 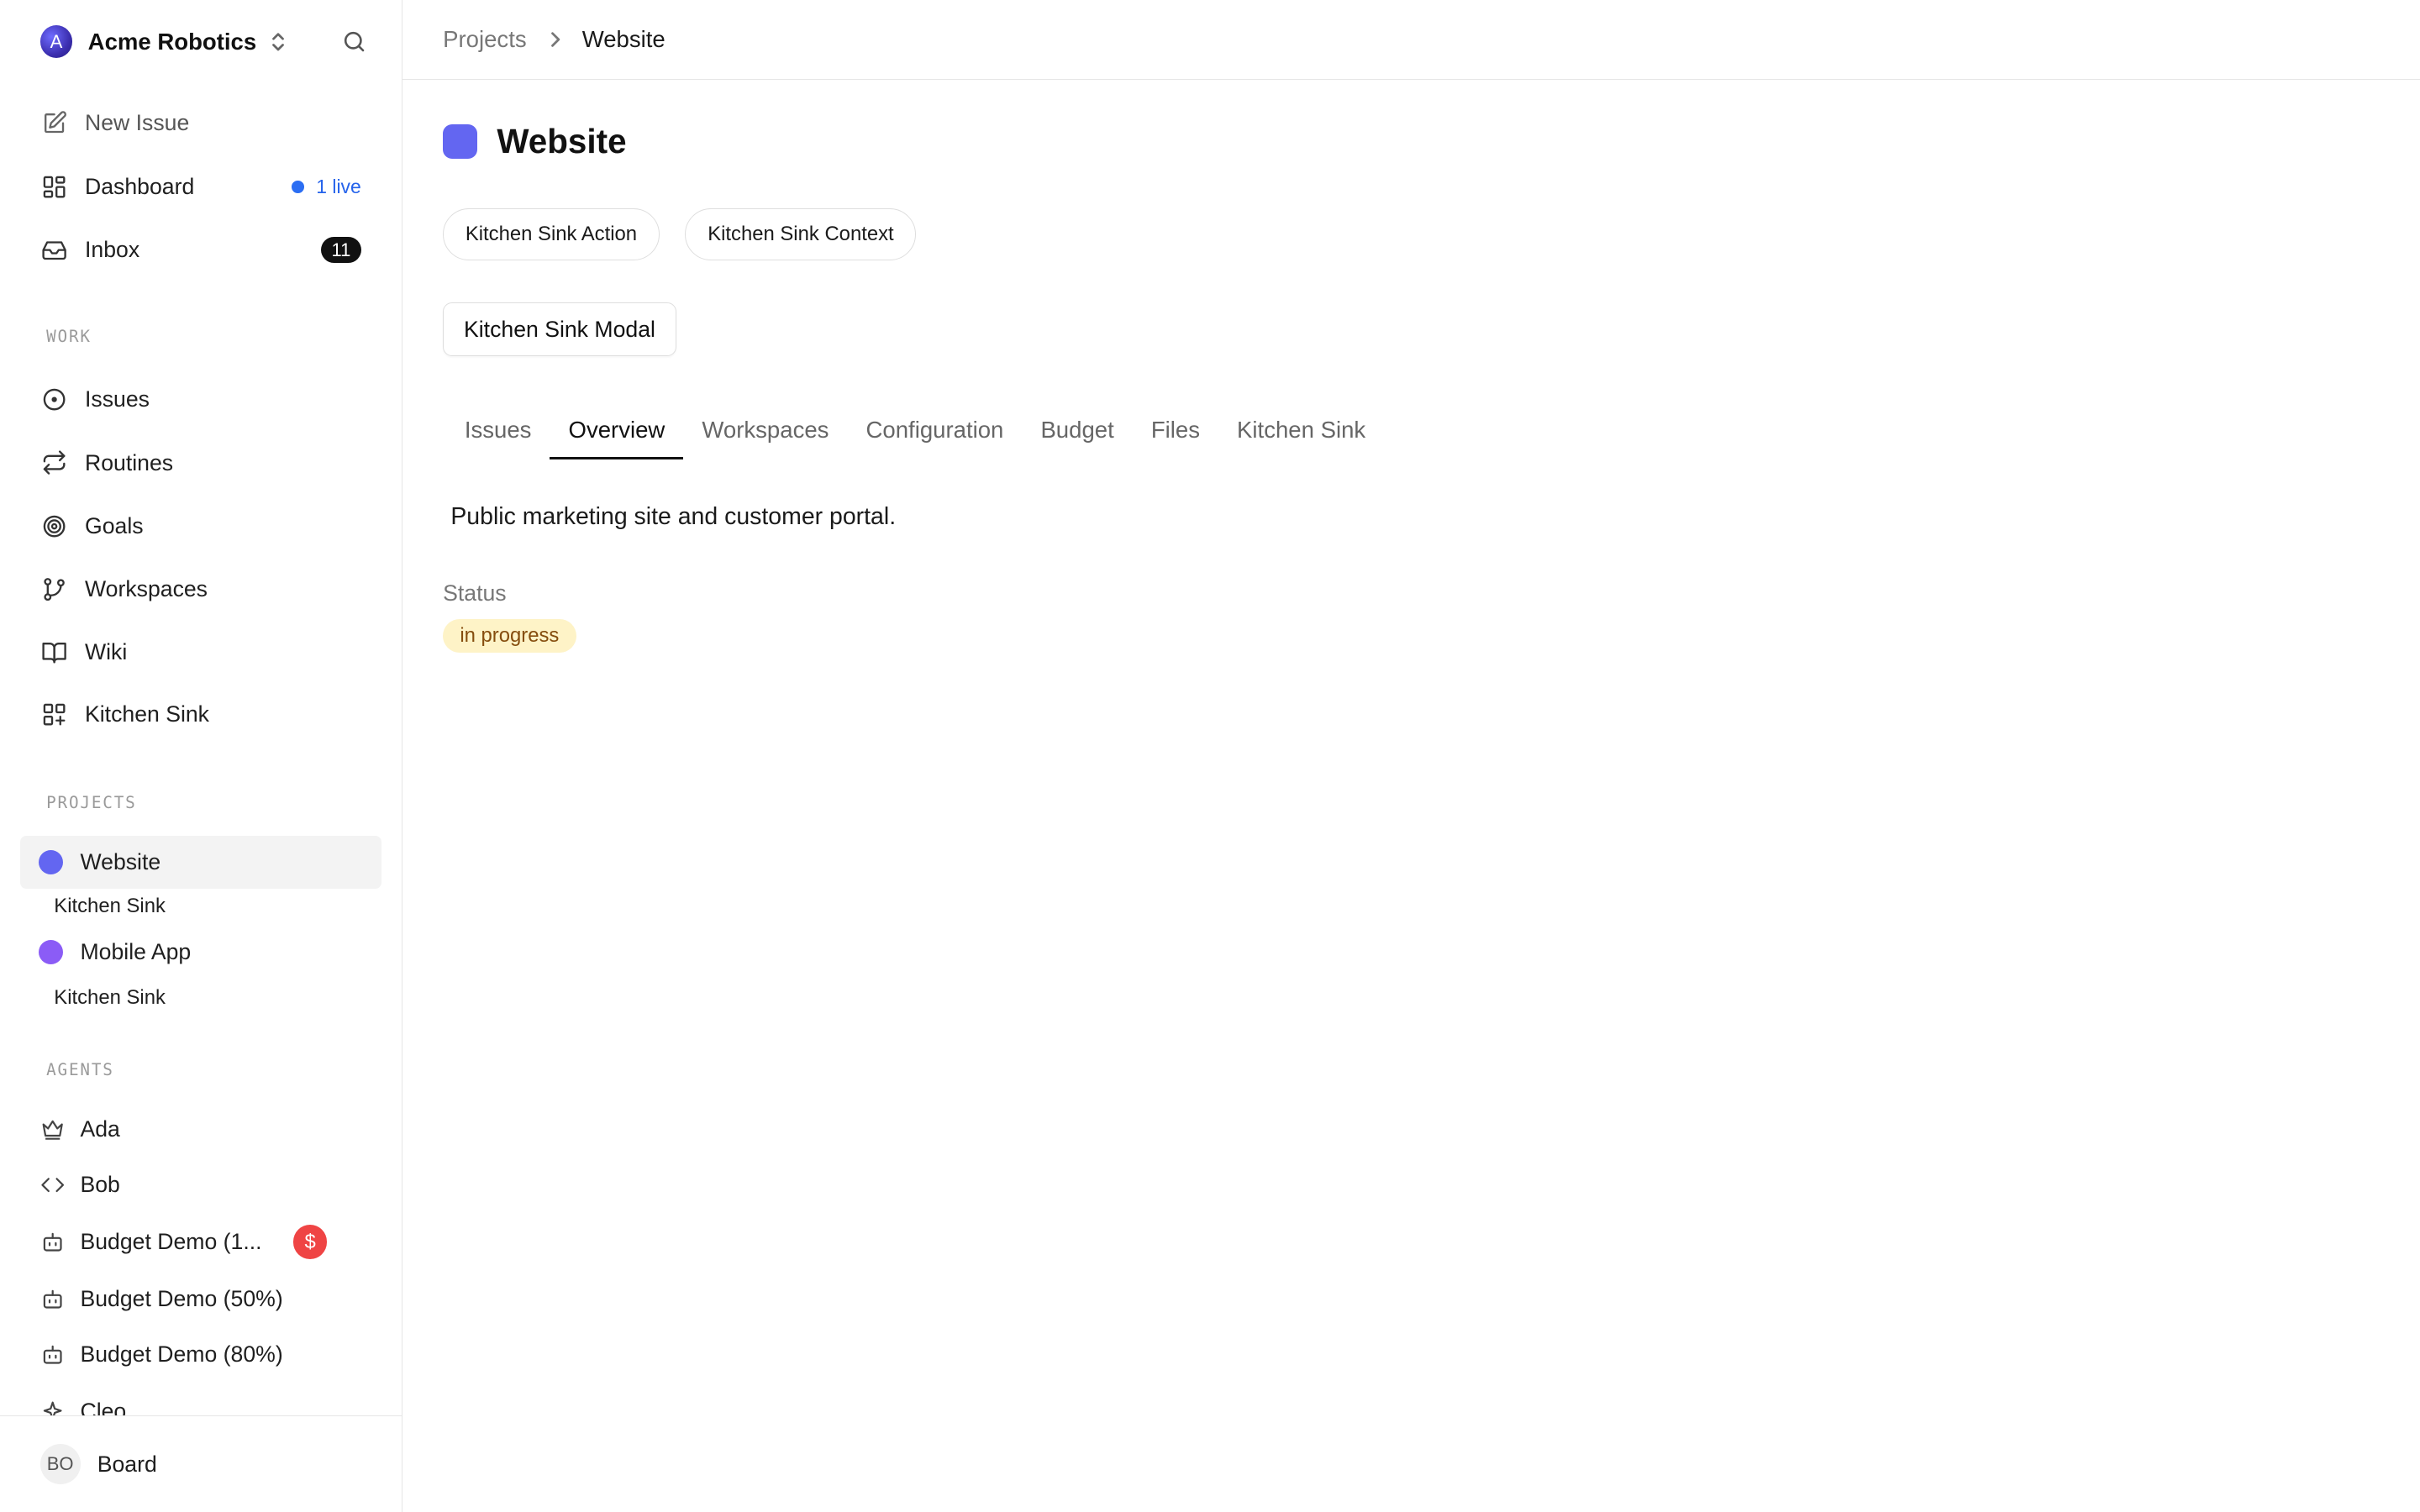 What do you see at coordinates (200, 186) in the screenshot?
I see `sidebar-item-dashboard: Dashboard 1 live` at bounding box center [200, 186].